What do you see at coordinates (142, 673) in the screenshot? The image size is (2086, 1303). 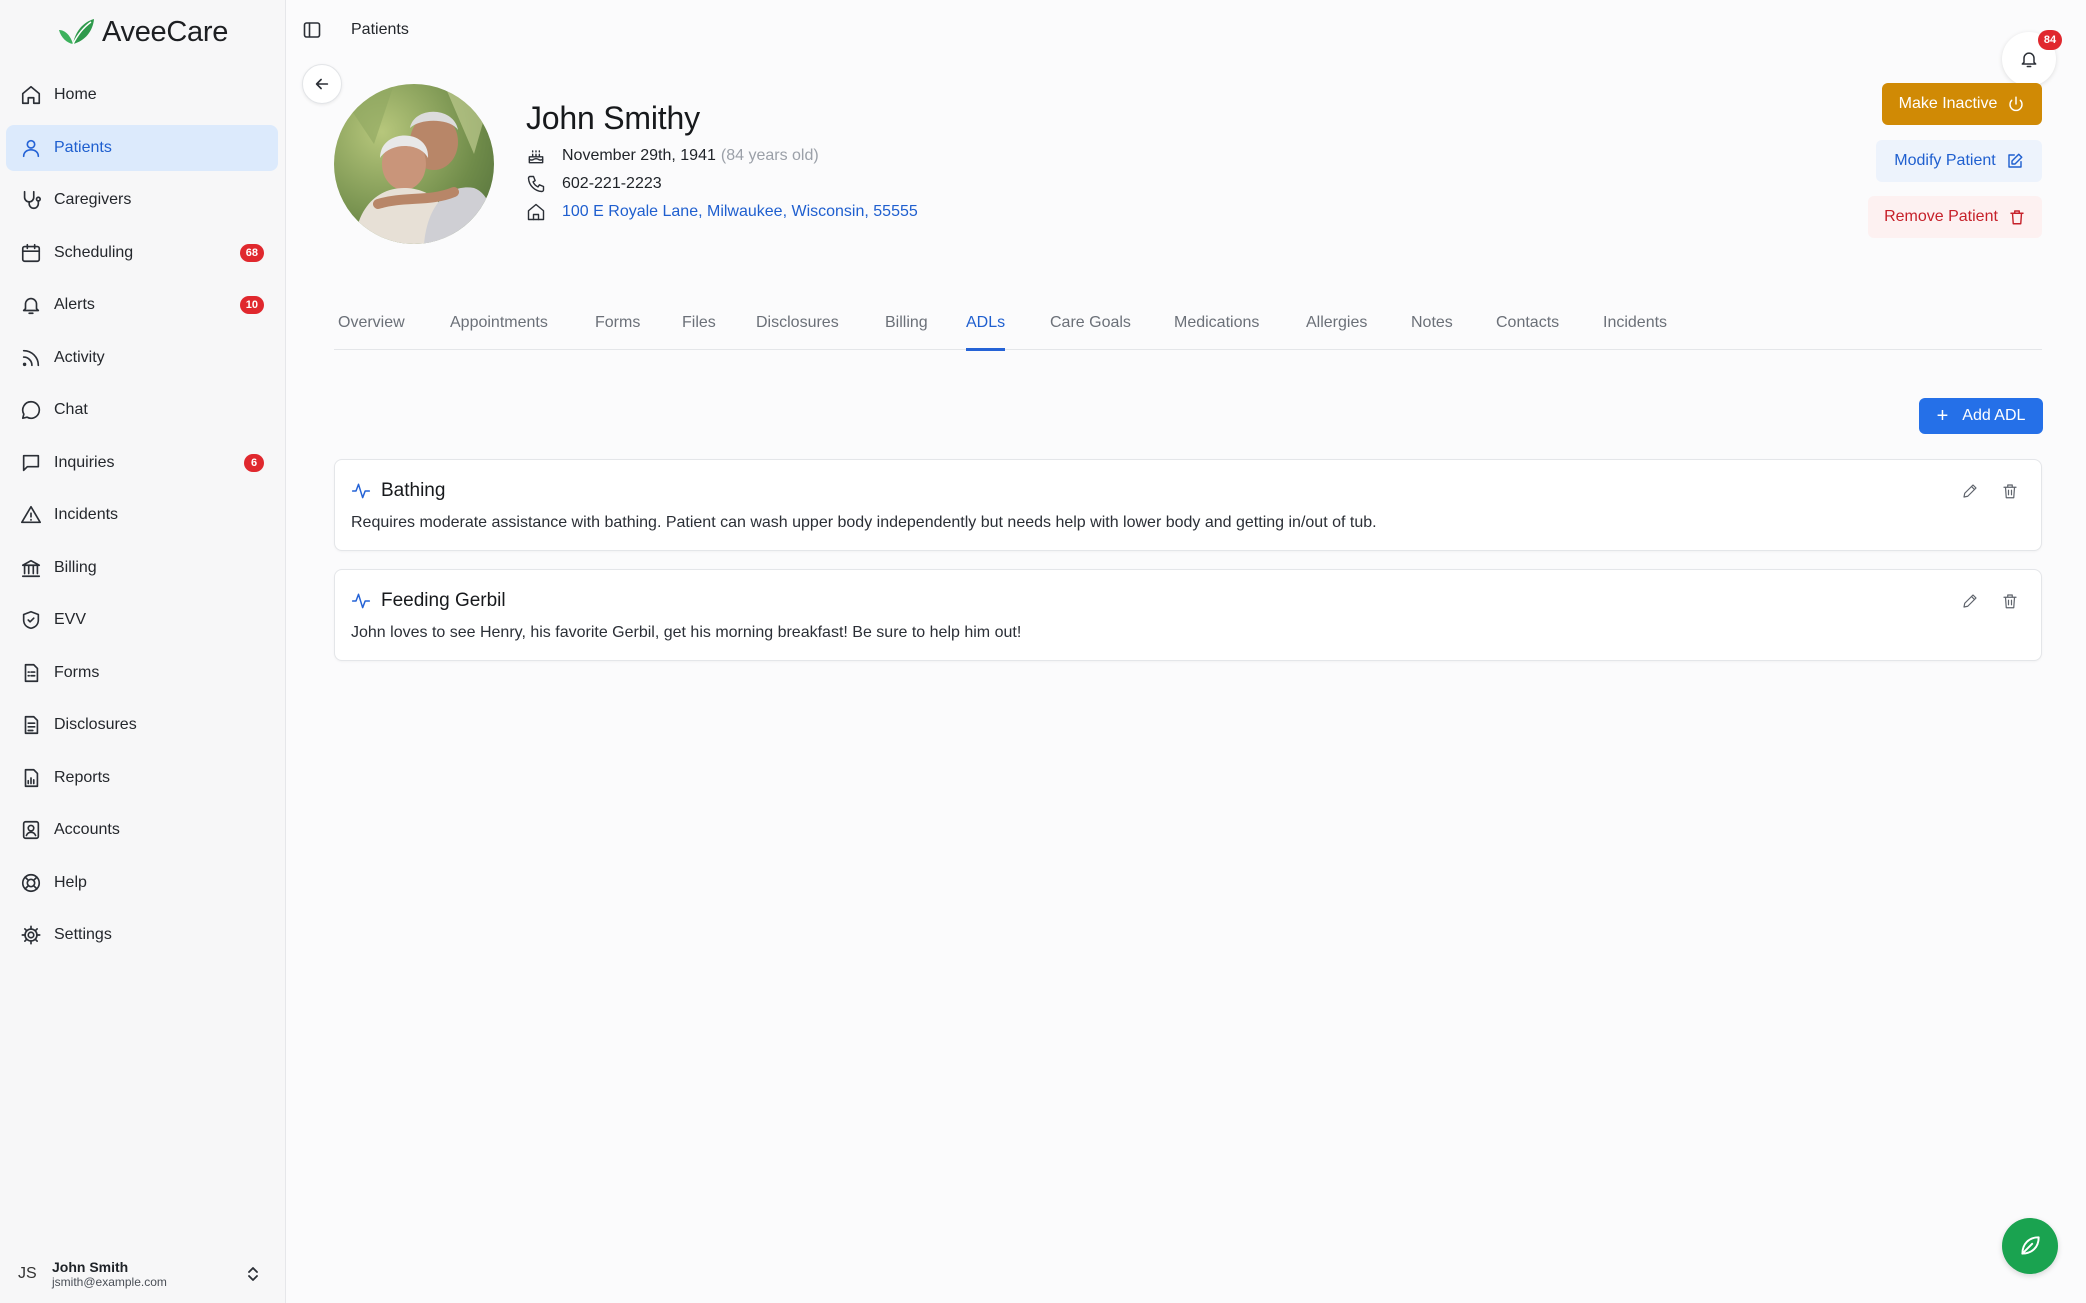 I see `sidebar-item-forms: Forms` at bounding box center [142, 673].